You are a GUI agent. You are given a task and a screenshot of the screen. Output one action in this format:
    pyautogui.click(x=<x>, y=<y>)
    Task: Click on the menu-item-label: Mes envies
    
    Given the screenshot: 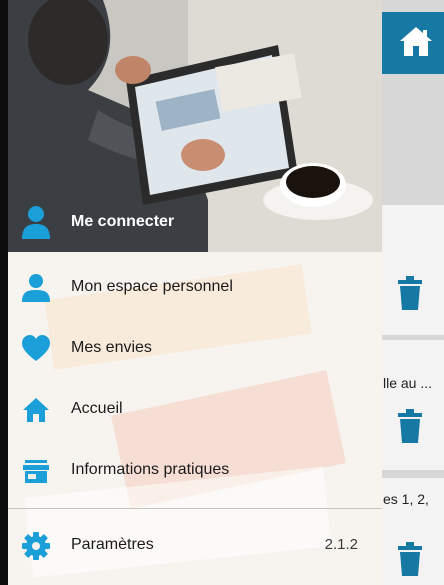 What is the action you would take?
    pyautogui.click(x=111, y=347)
    